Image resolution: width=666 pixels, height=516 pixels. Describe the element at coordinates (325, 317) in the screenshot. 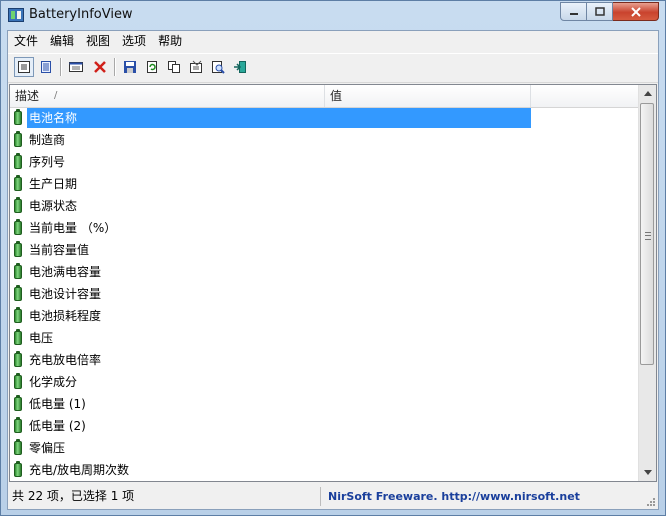

I see `list-item: 电池损耗程度` at that location.